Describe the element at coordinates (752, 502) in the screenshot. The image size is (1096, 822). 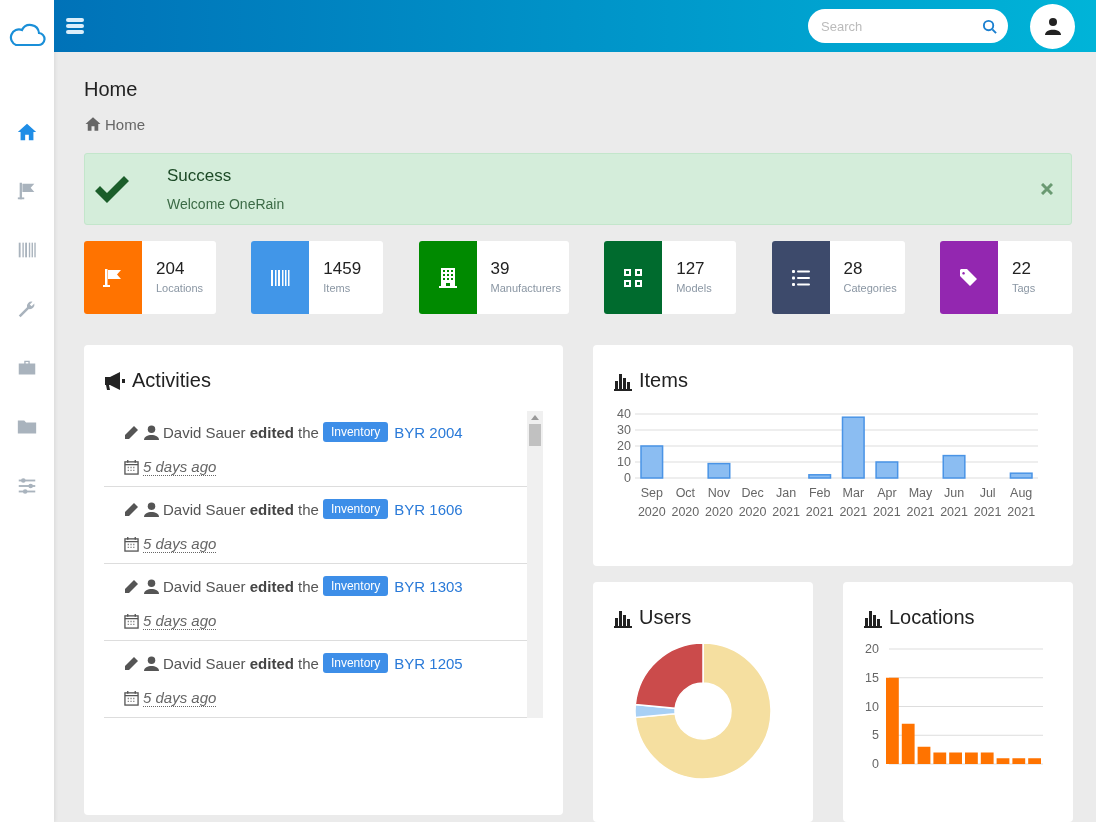
I see `axis-label: Dec 2020` at that location.